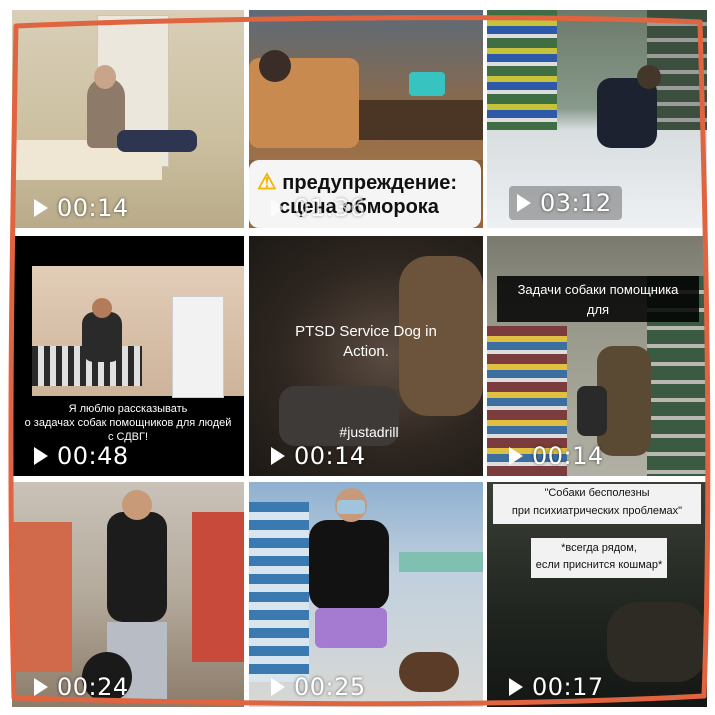 The image size is (715, 715). What do you see at coordinates (598, 299) in the screenshot?
I see `caption: Задачи собаки помощника для` at bounding box center [598, 299].